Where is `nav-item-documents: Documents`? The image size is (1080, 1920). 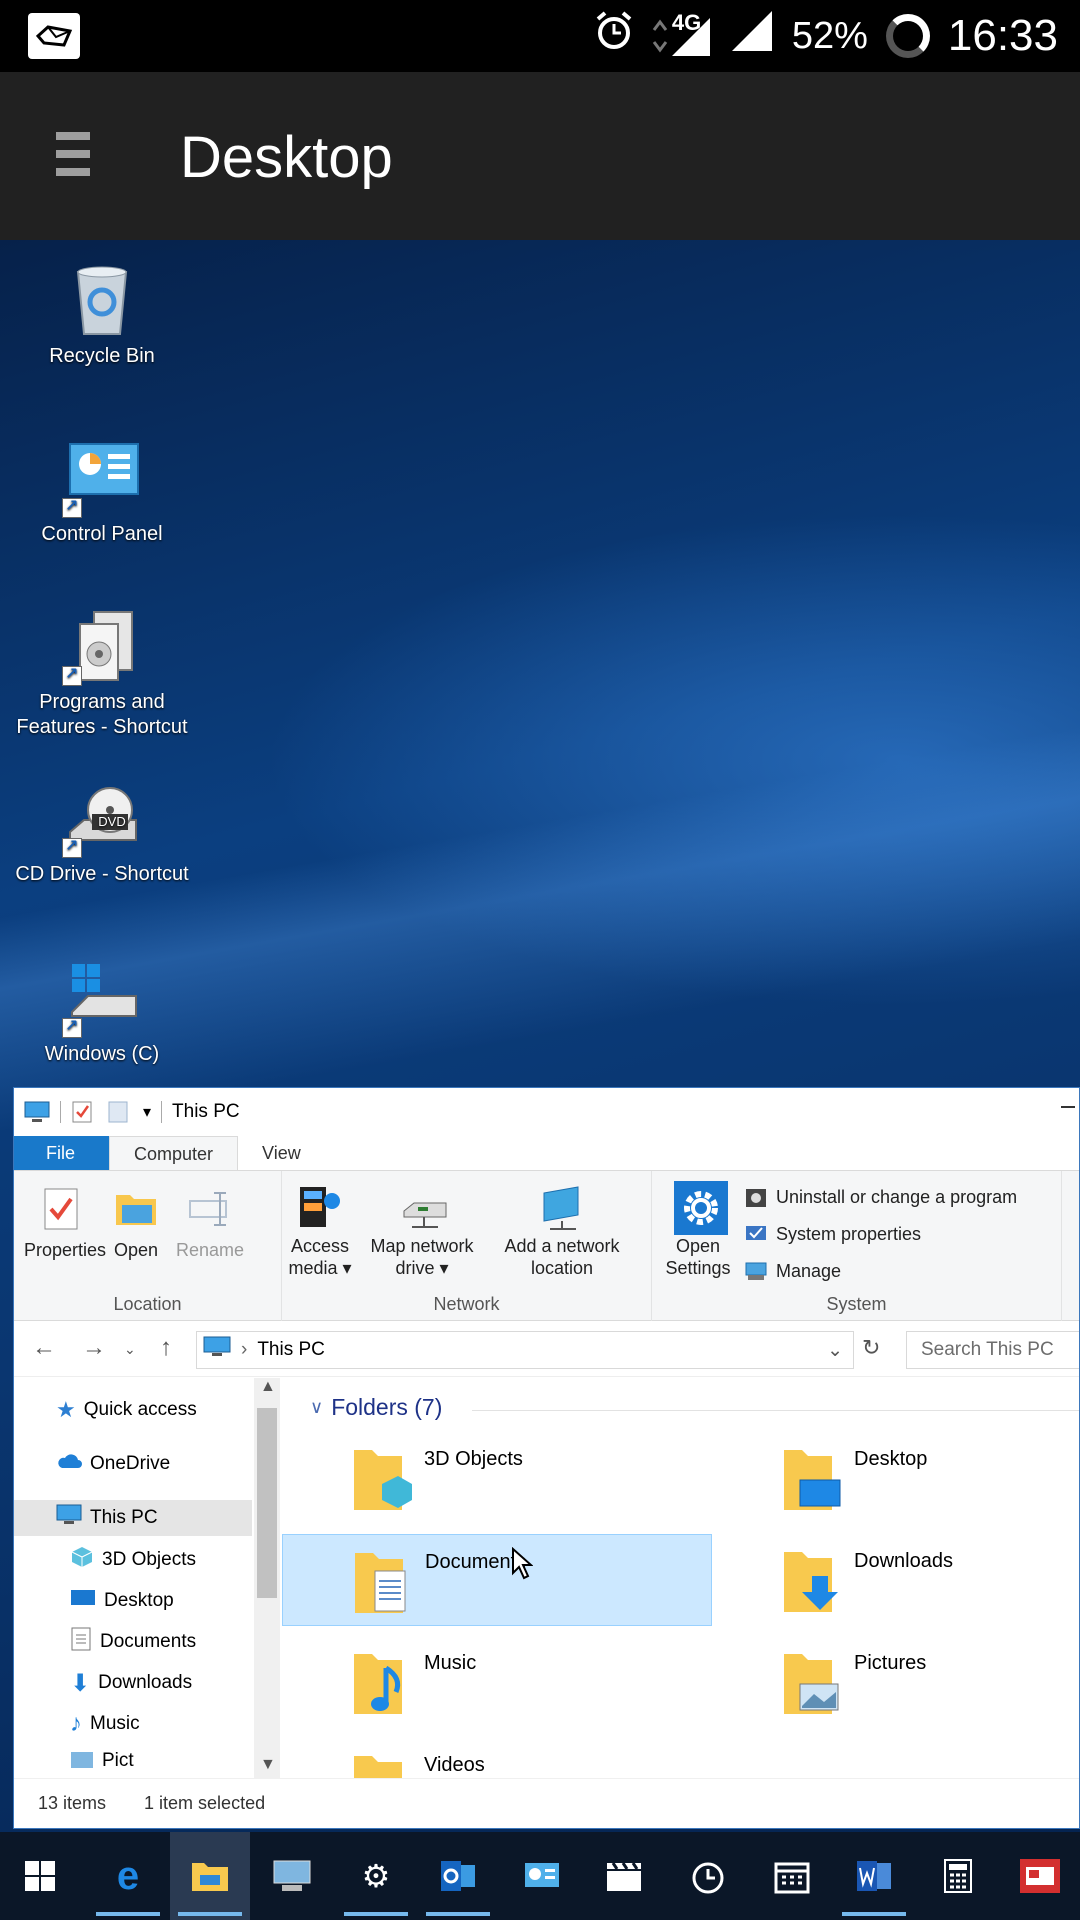
nav-item-documents: Documents is located at coordinates (133, 1642).